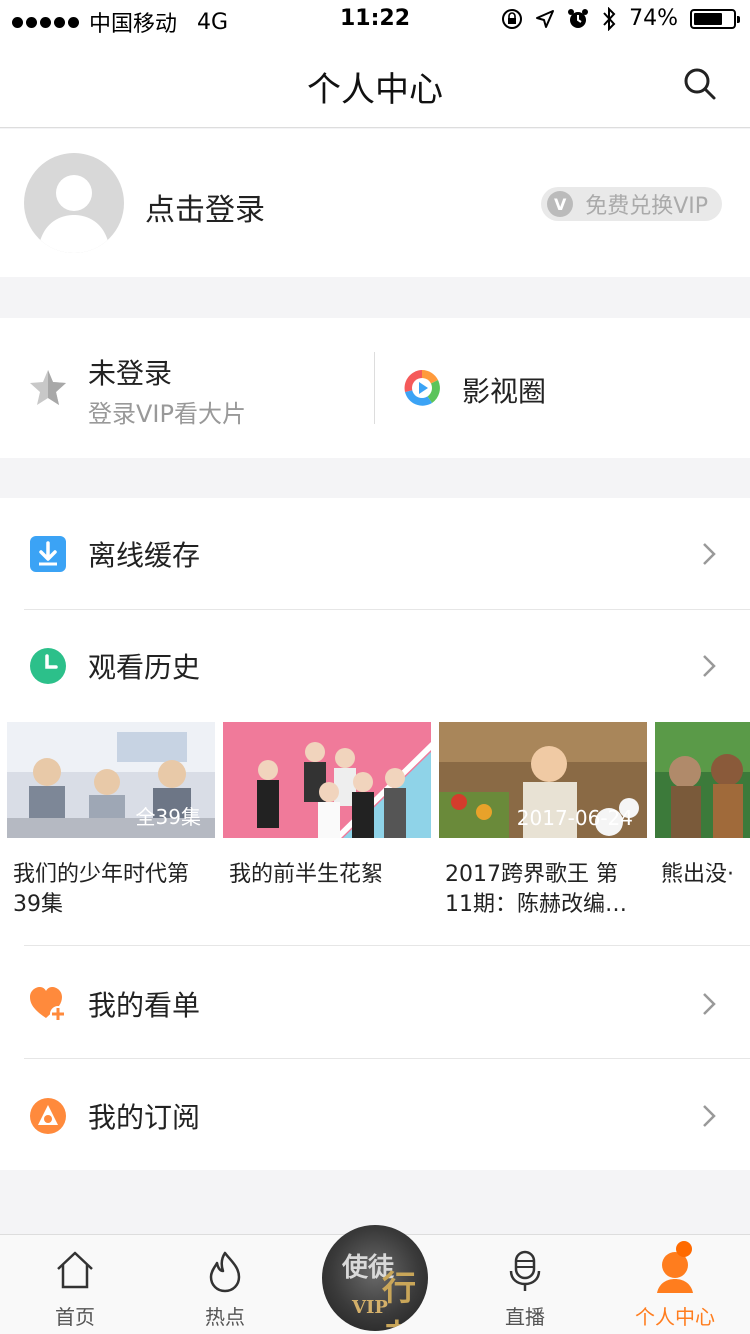 Image resolution: width=750 pixels, height=1334 pixels. I want to click on battery-fill, so click(708, 18).